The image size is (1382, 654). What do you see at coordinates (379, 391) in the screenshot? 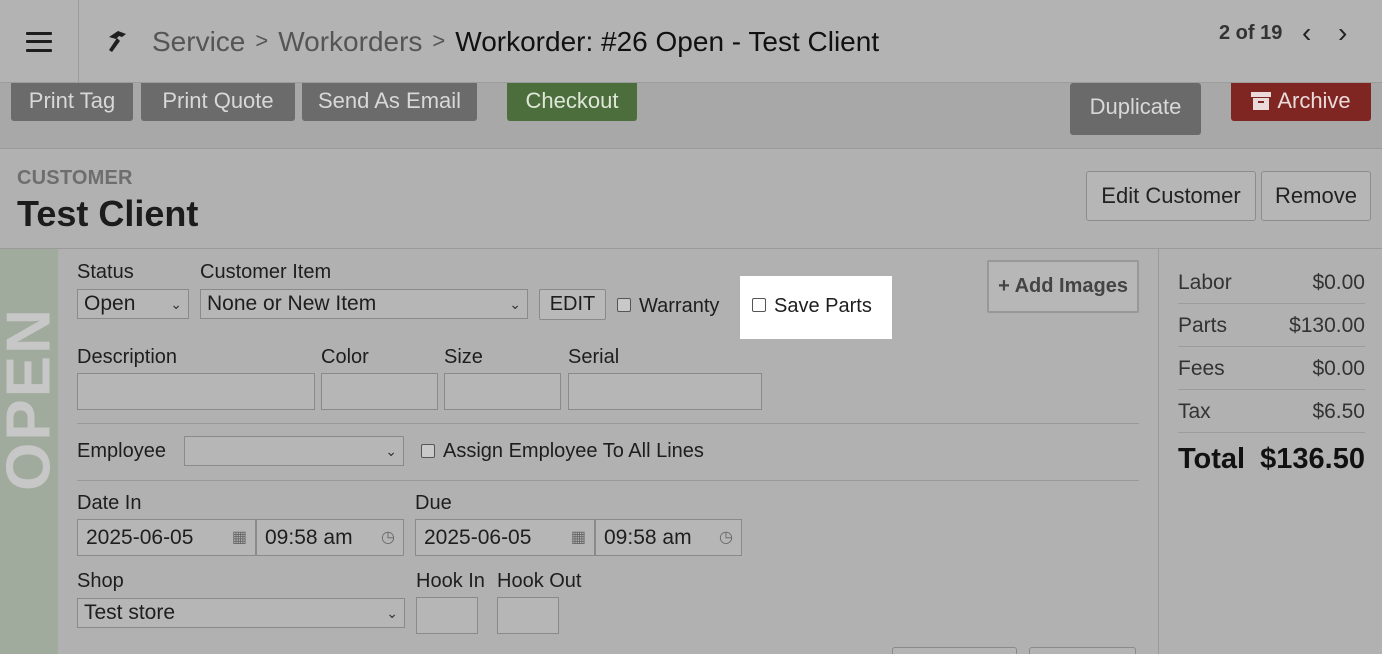
I see `color-input` at bounding box center [379, 391].